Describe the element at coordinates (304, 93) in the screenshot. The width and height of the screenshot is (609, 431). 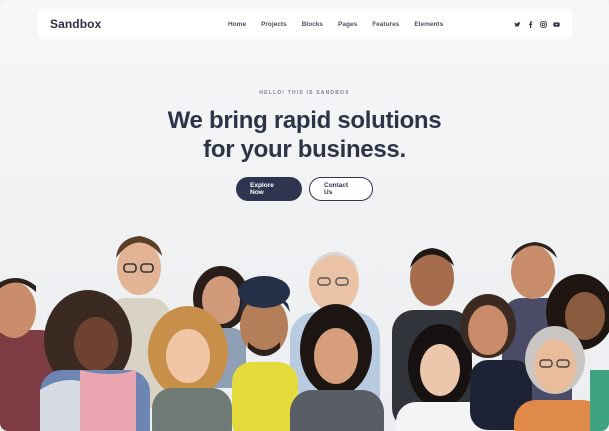
I see `hero-eyebrow: HELLO! THIS IS SANDBOX` at that location.